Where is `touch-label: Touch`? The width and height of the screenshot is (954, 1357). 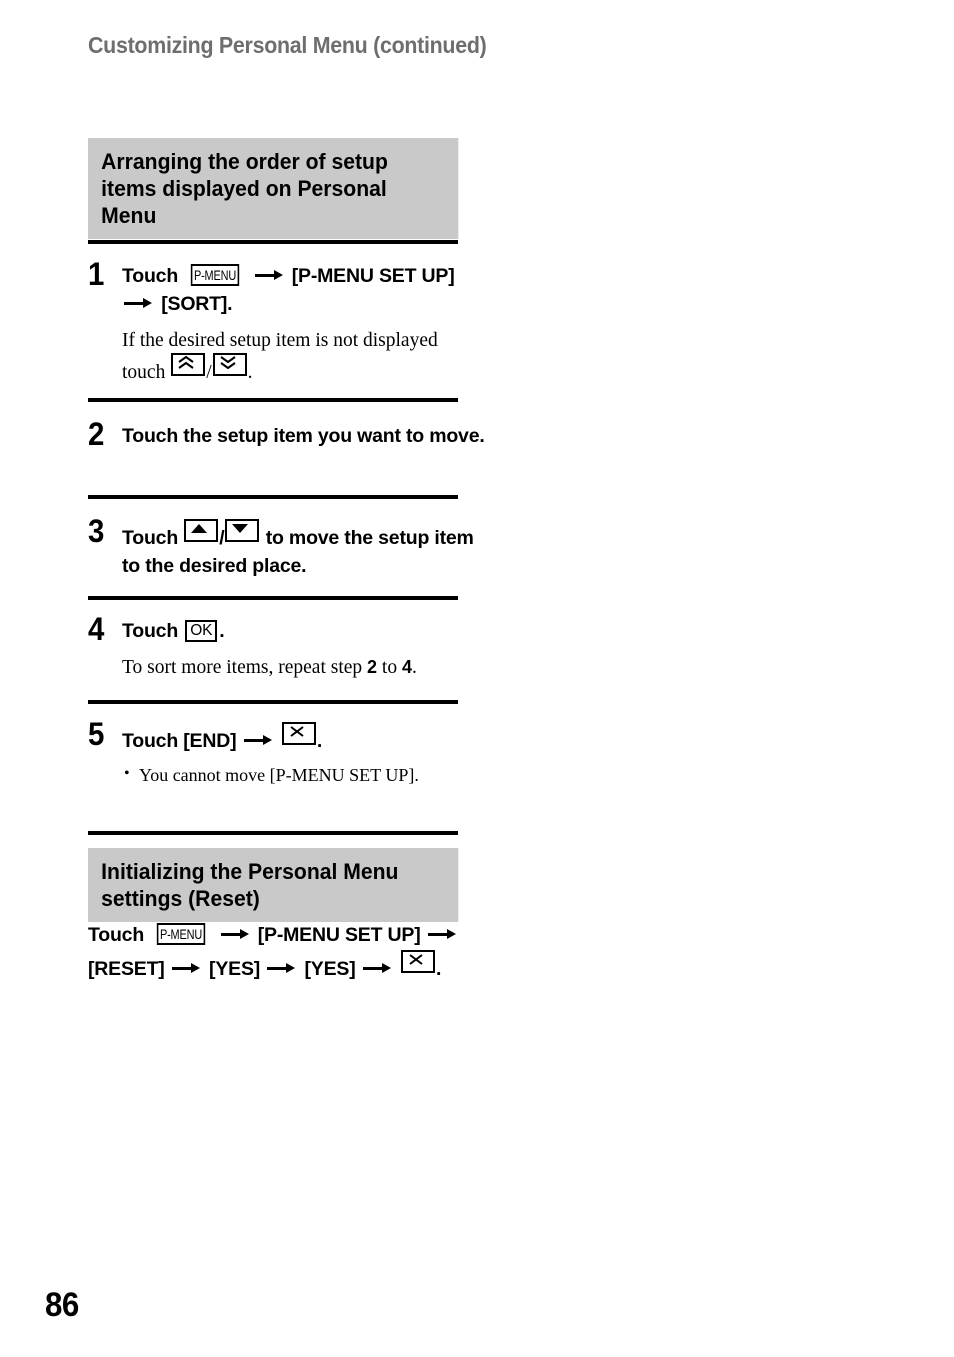 touch-label: Touch is located at coordinates (116, 935).